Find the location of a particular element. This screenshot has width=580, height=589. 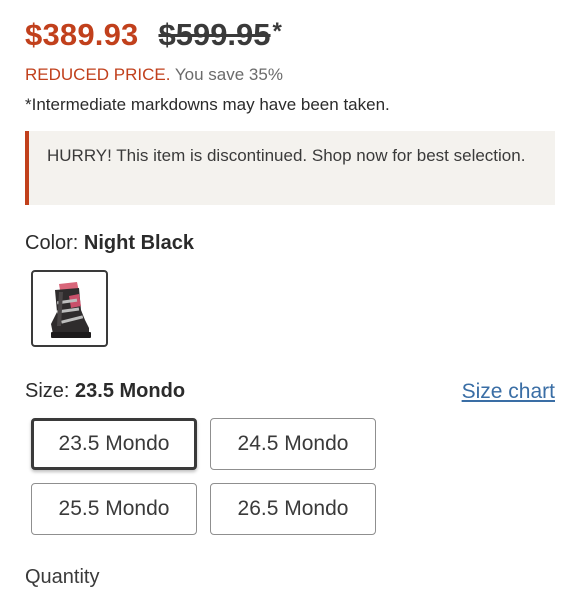

size-label: Size: 23.5 Mondo is located at coordinates (105, 391).